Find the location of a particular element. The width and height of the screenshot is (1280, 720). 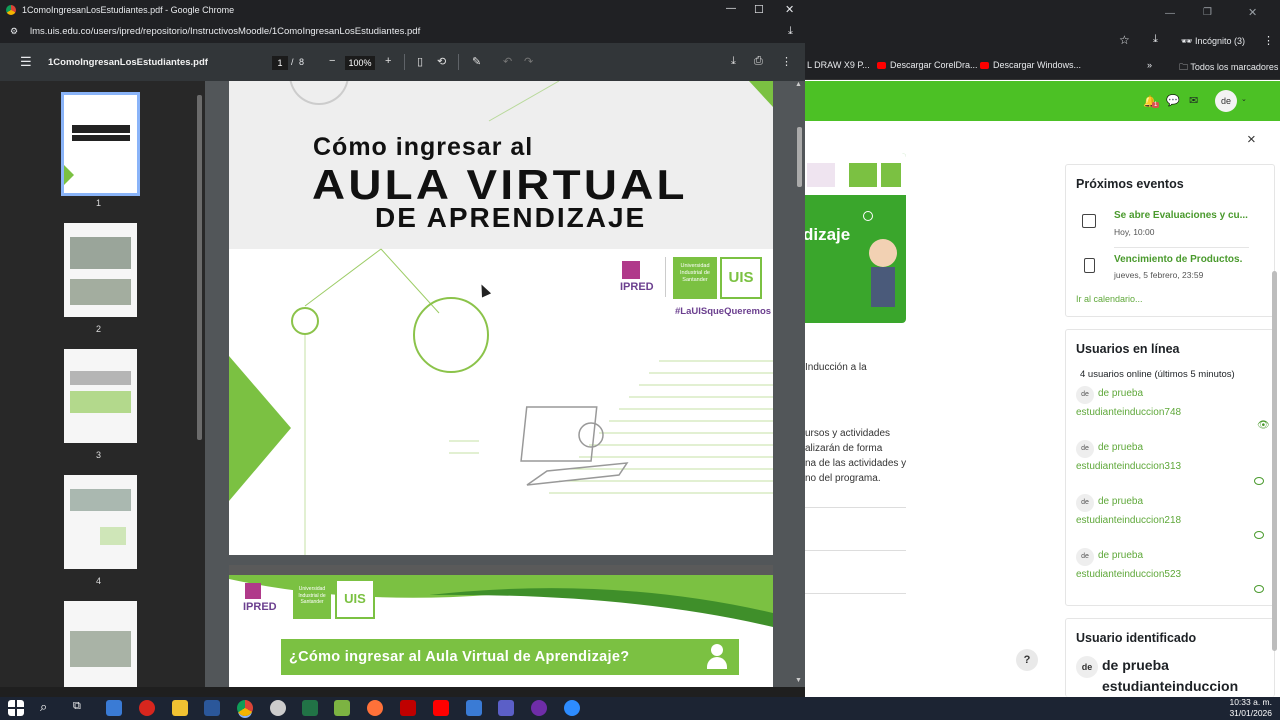

redo-icon: ↷ is located at coordinates (528, 61).